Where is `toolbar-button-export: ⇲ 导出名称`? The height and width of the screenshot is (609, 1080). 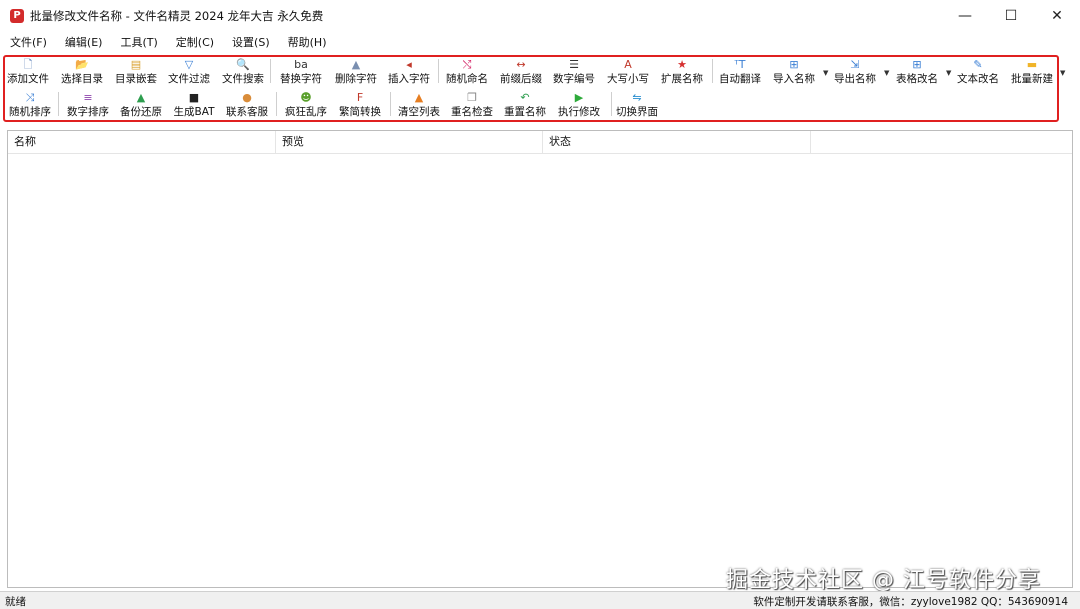
toolbar-button-export: ⇲ 导出名称 is located at coordinates (855, 72).